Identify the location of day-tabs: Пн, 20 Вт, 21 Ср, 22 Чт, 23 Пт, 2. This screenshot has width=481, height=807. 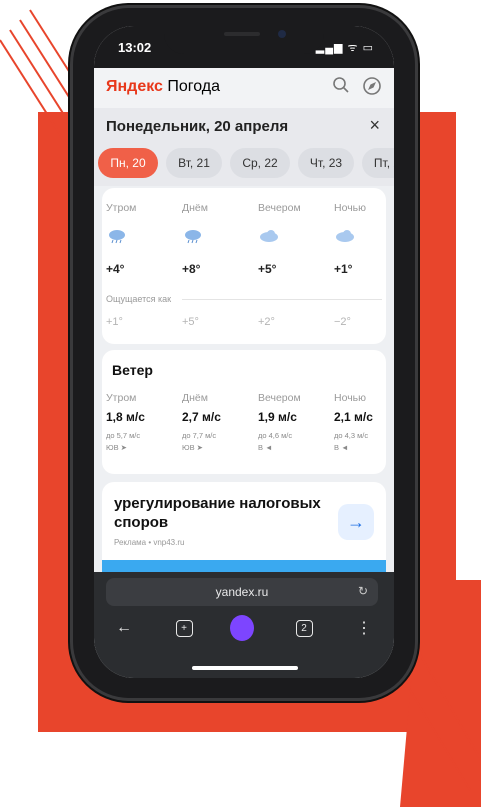
(244, 165).